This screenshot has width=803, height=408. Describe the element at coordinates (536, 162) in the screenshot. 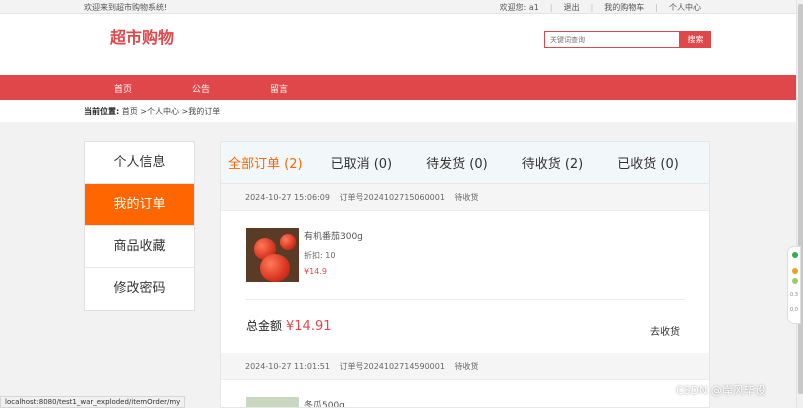

I see `tab-to-receive: 待收货 (2)` at that location.